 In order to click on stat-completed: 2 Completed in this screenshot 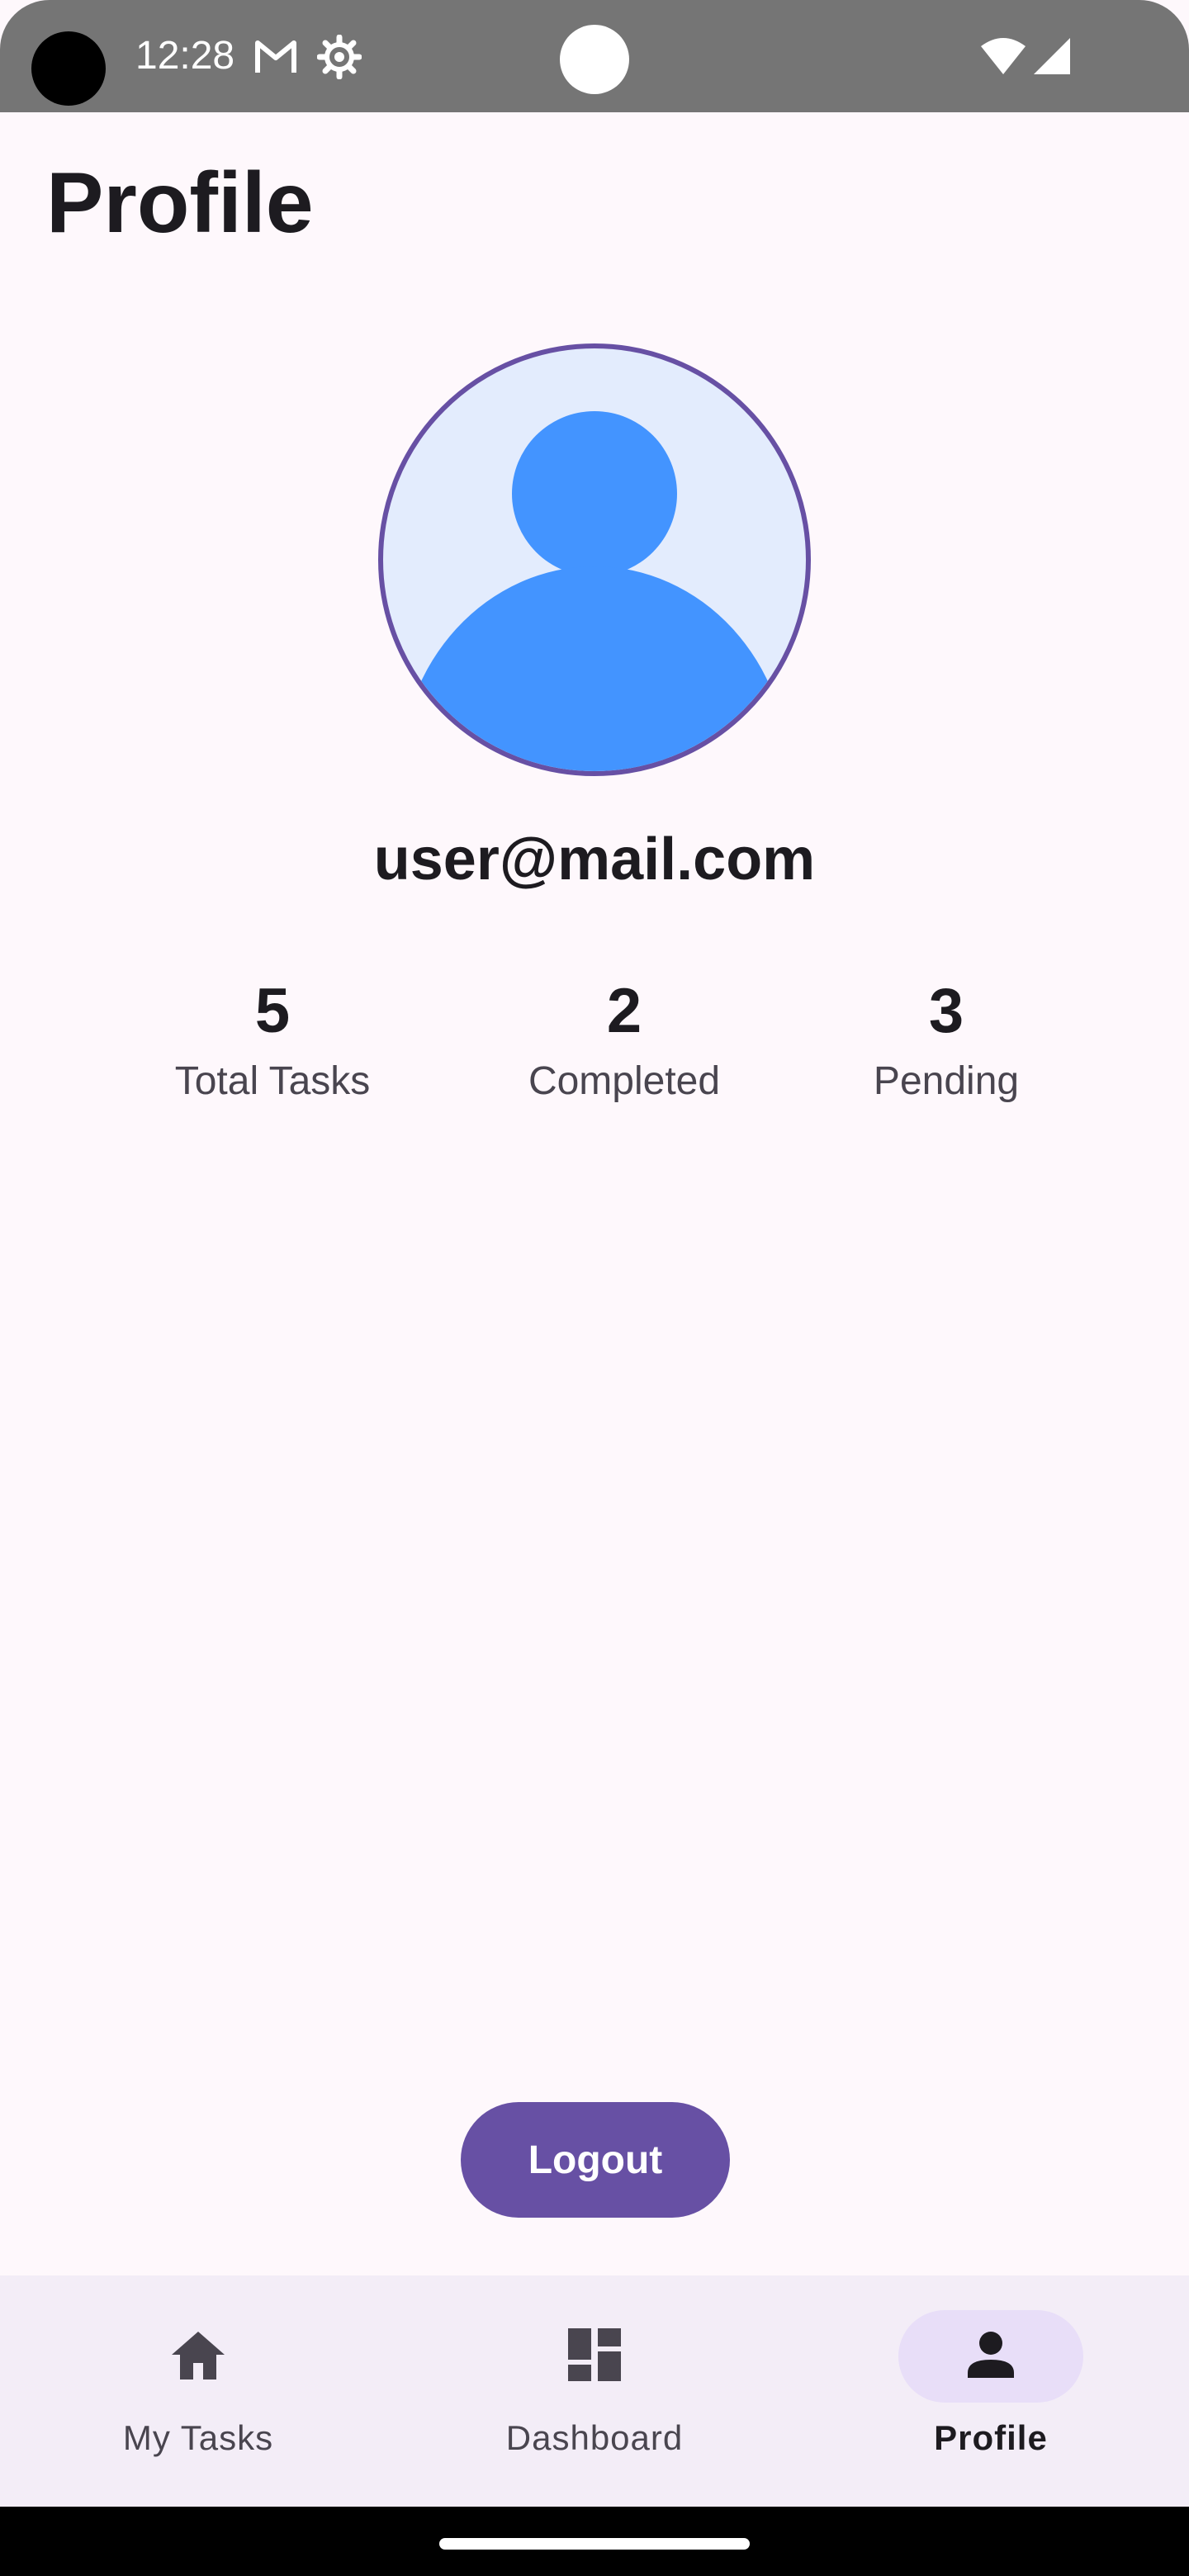, I will do `click(624, 1040)`.